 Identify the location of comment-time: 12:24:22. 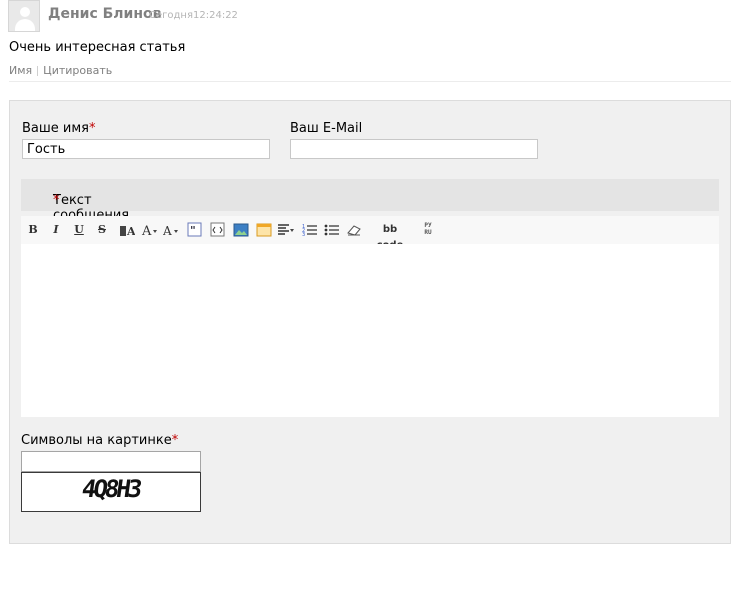
(215, 15).